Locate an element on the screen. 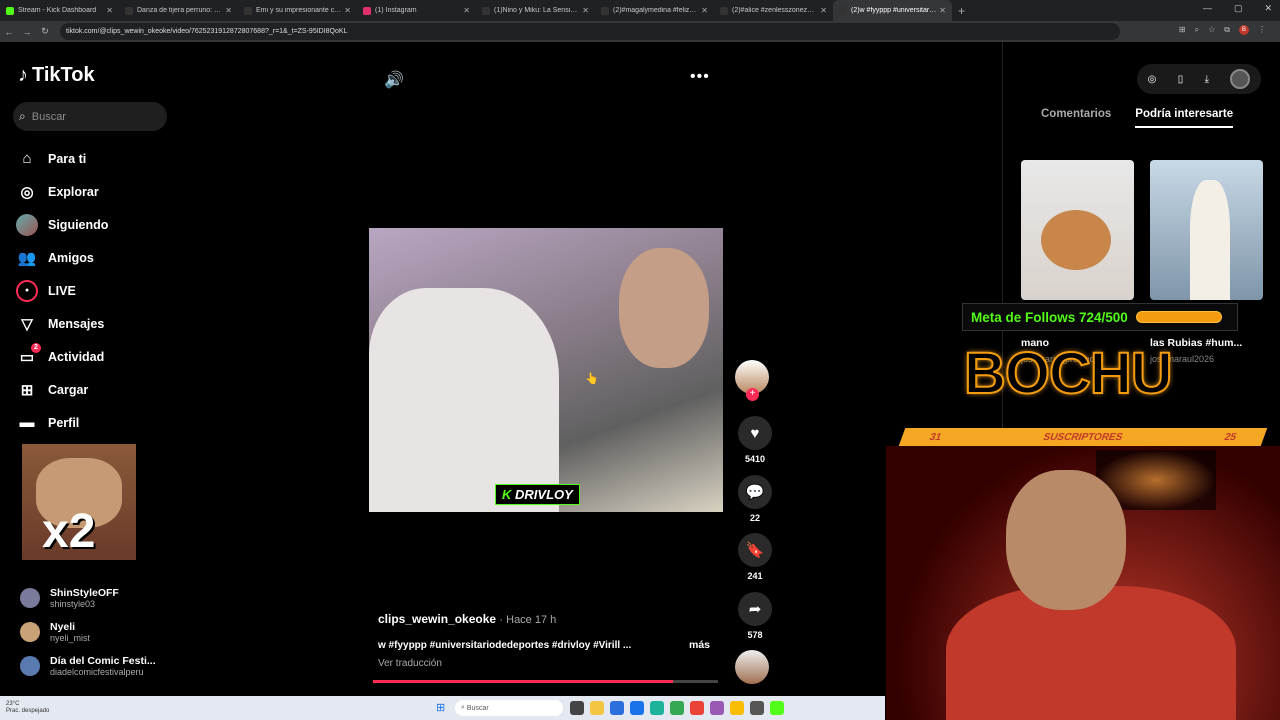 This screenshot has width=1280, height=720. windows-taskbar: 23°C Prac. despejado ⊞ ⌕ Buscar is located at coordinates (442, 708).